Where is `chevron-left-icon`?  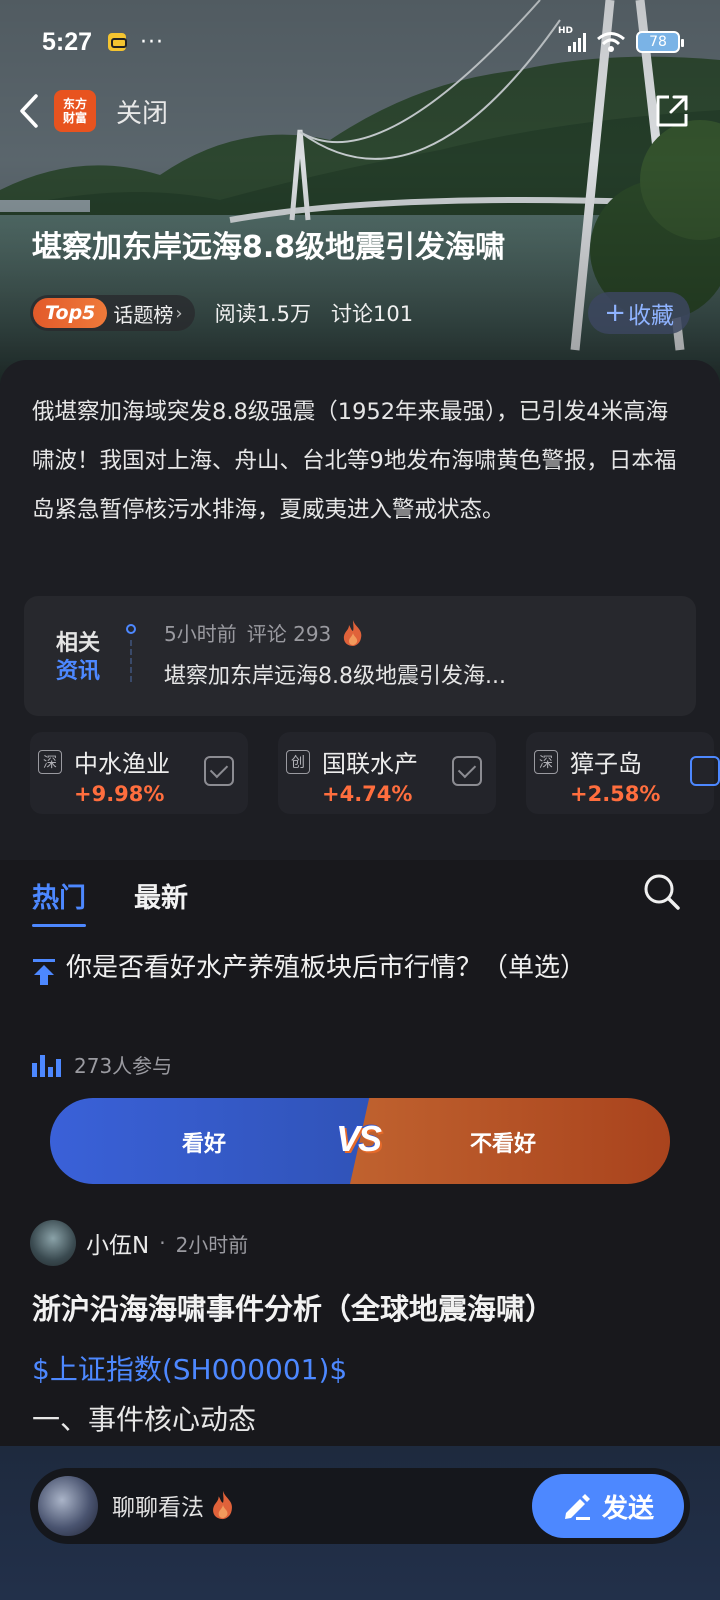 chevron-left-icon is located at coordinates (29, 111).